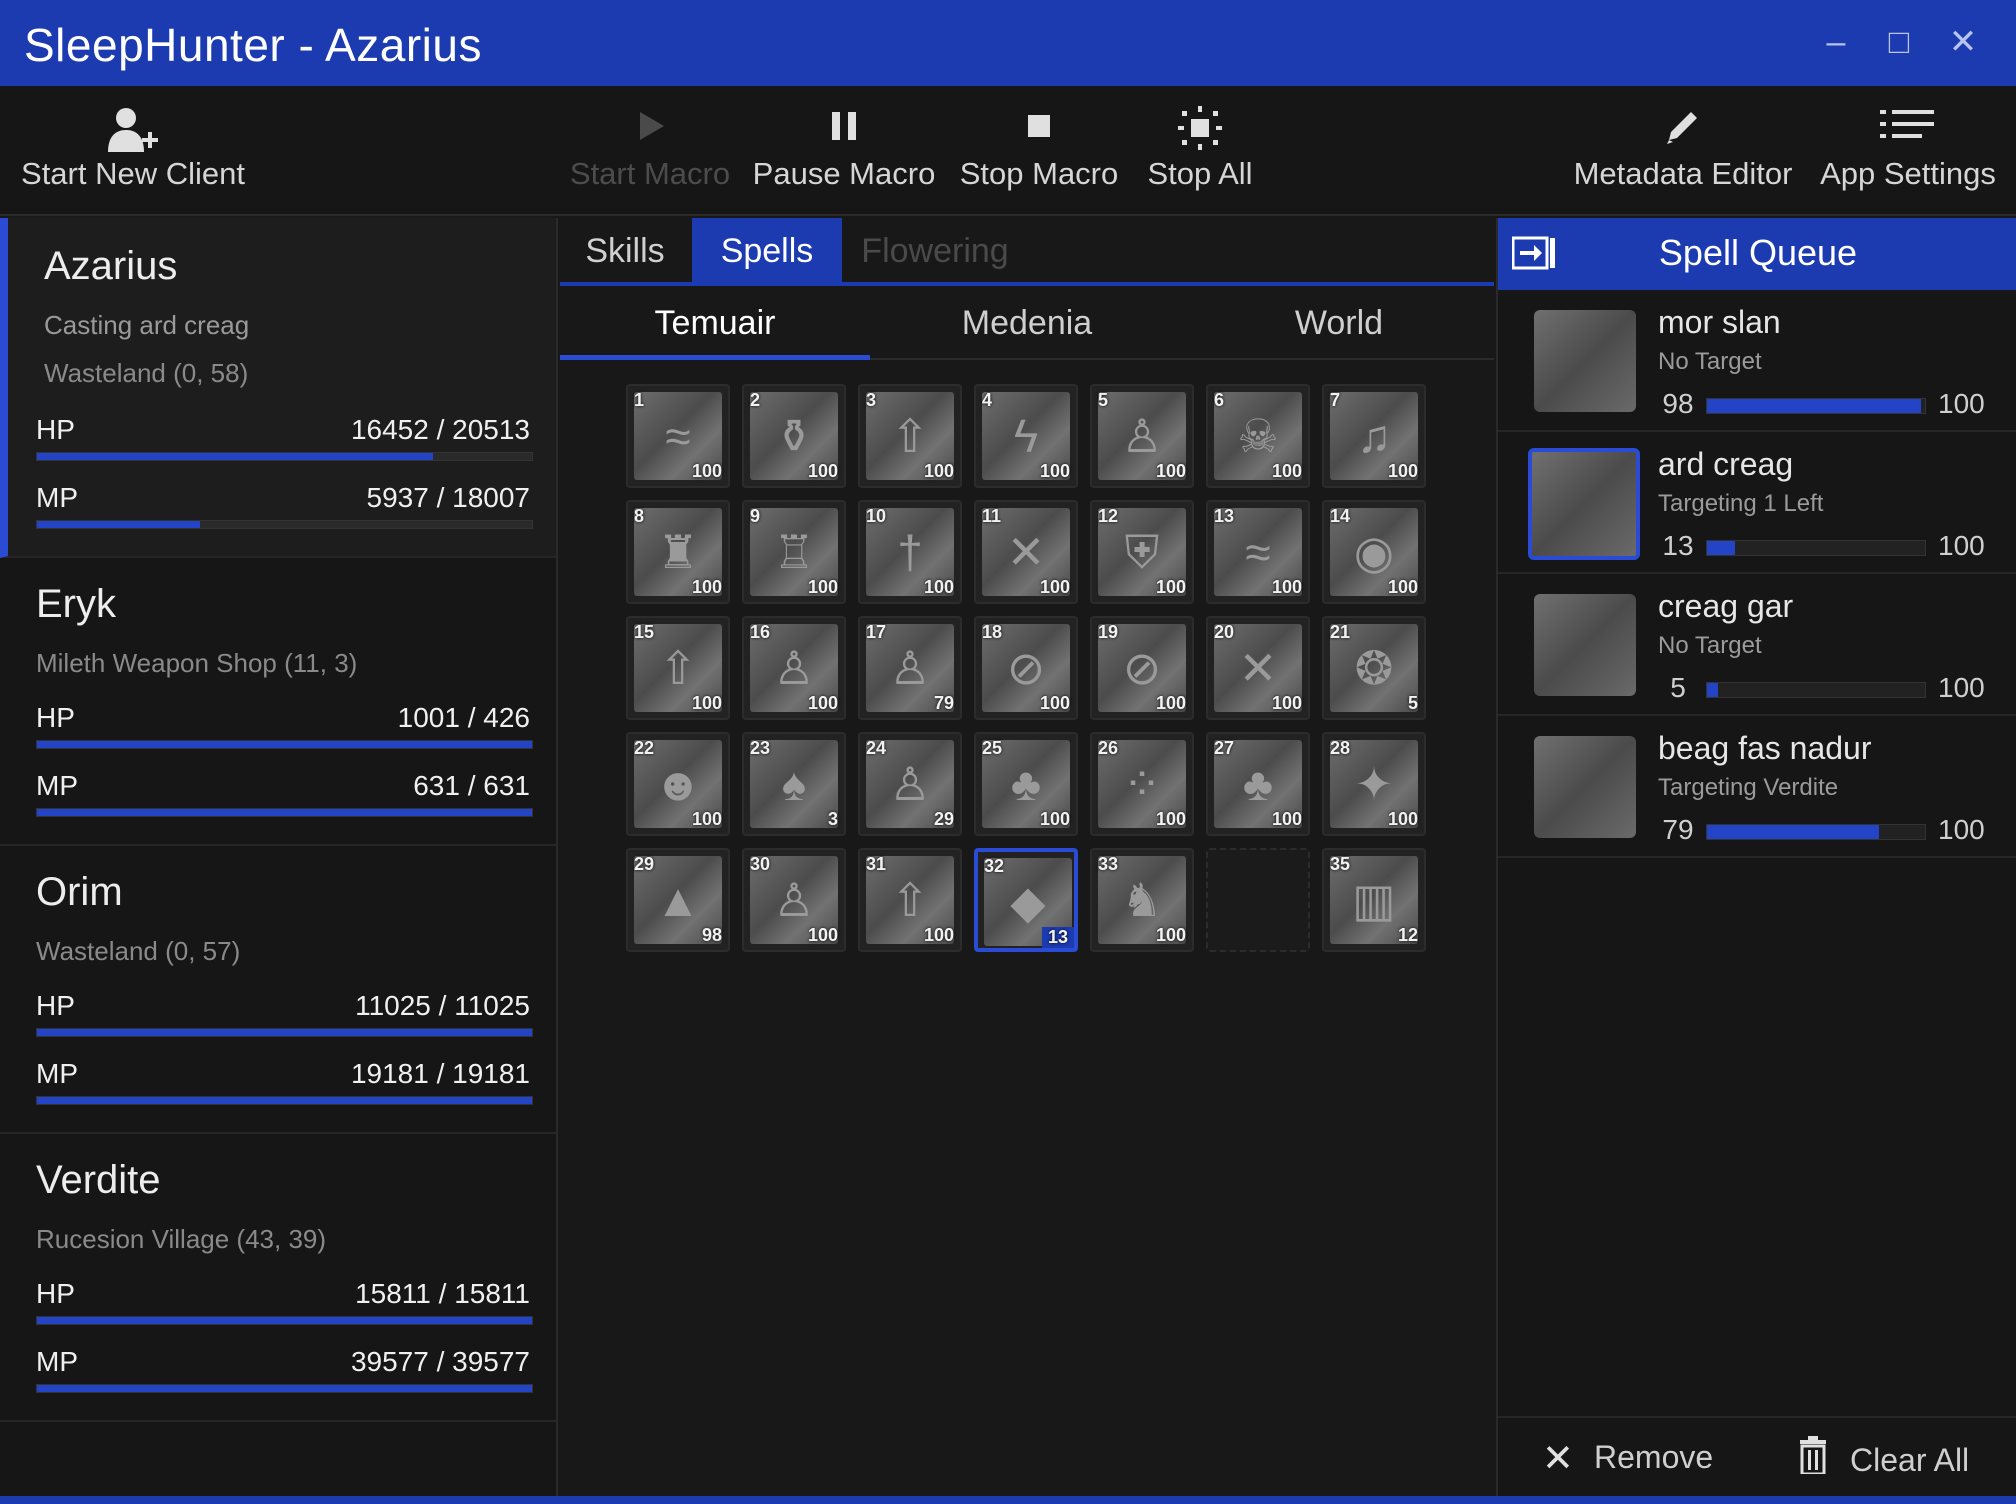  Describe the element at coordinates (181, 1239) in the screenshot. I see `client-location: Rucesion Village (43, 39)` at that location.